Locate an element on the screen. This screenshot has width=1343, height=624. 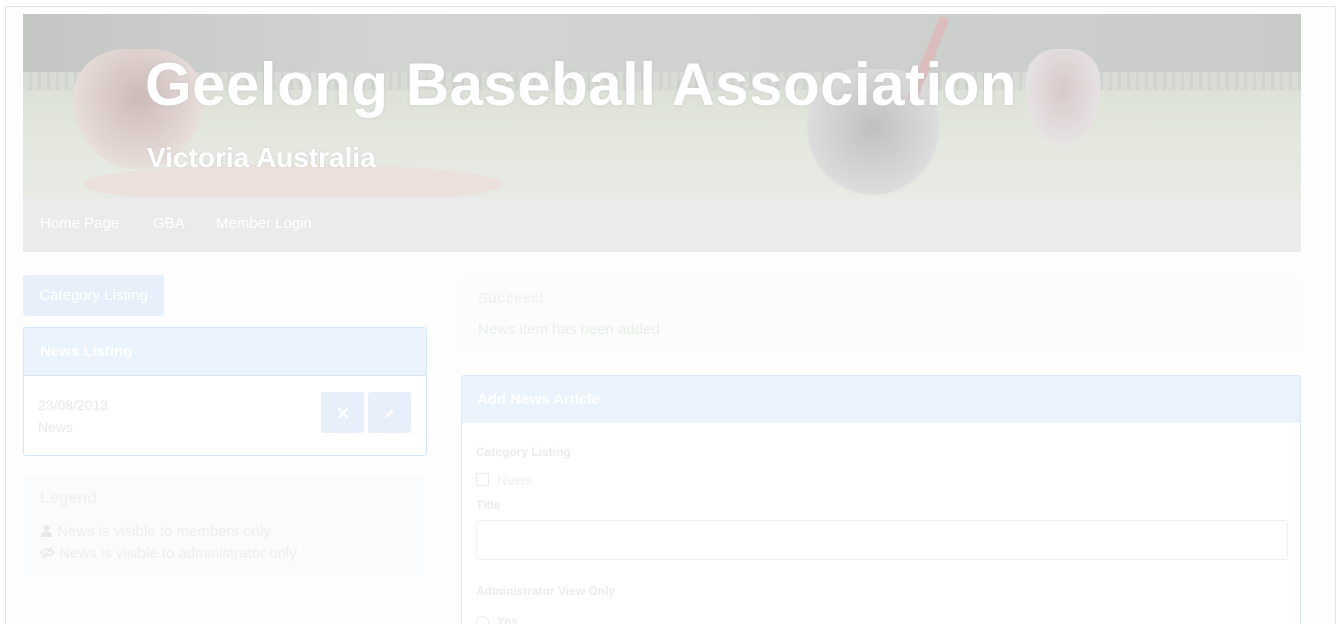
category-news-label: News is located at coordinates (515, 480).